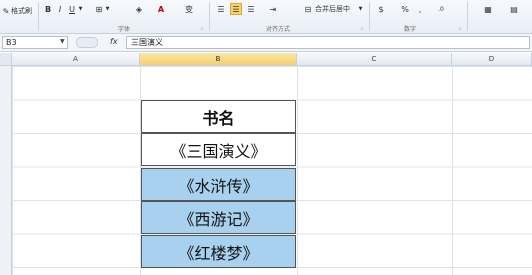  I want to click on font-color-icon: A, so click(161, 9).